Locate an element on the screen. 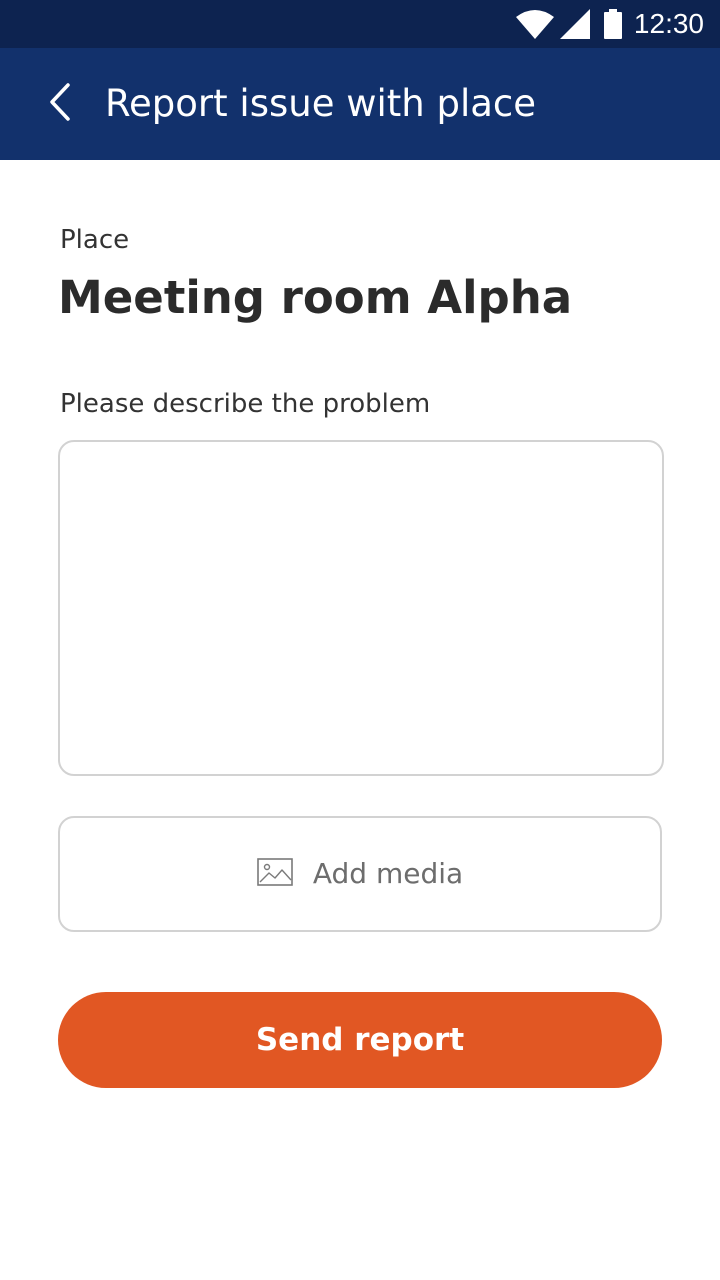 The width and height of the screenshot is (720, 1280). signal-icon is located at coordinates (574, 24).